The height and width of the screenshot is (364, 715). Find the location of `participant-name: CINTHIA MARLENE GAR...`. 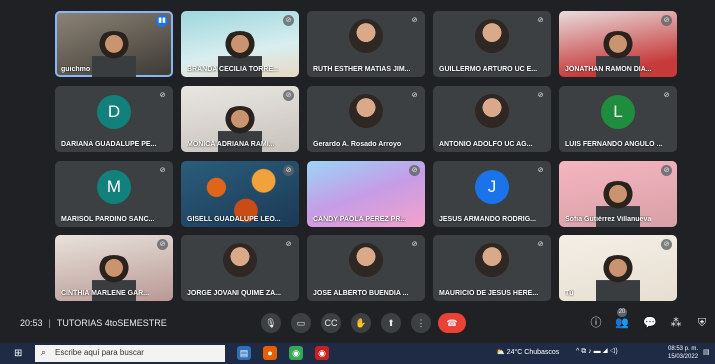

participant-name: CINTHIA MARLENE GAR... is located at coordinates (105, 293).